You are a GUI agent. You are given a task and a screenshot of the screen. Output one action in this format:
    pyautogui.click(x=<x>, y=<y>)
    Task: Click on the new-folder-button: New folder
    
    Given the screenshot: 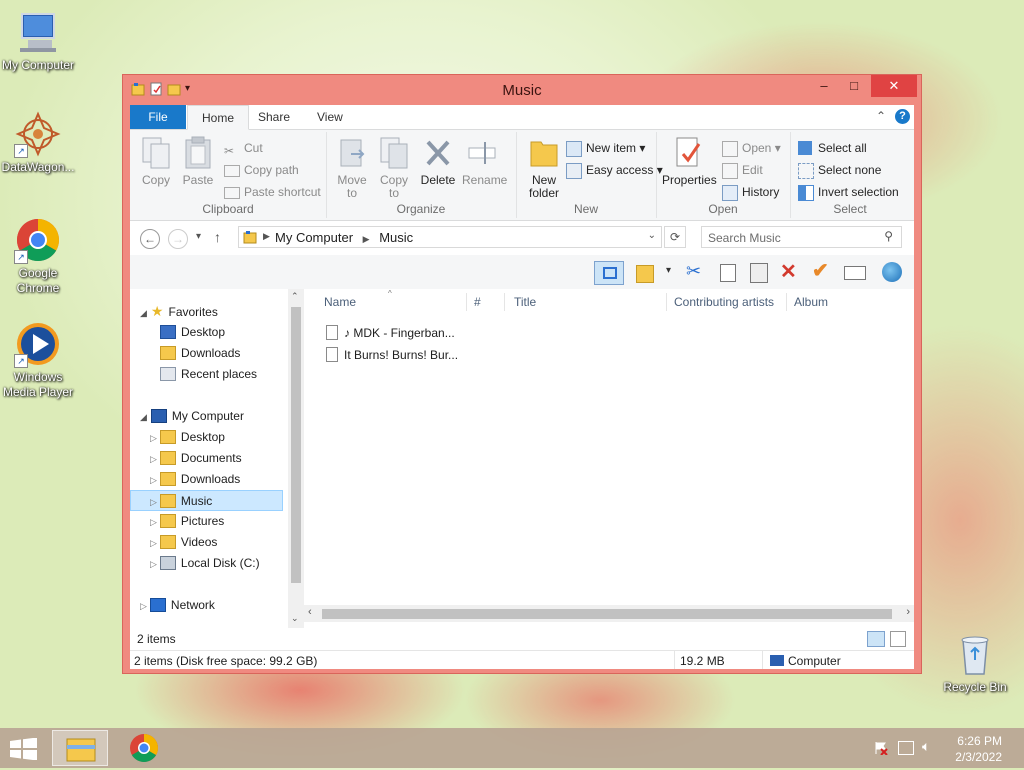 What is the action you would take?
    pyautogui.click(x=544, y=168)
    